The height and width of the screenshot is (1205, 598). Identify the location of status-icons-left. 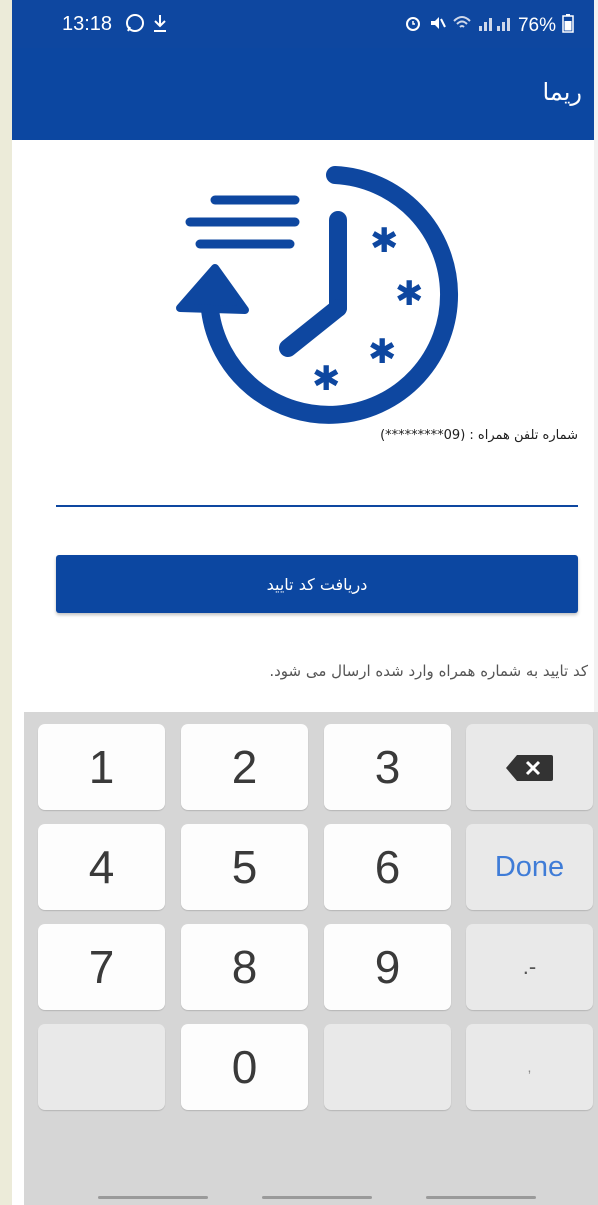
(146, 25).